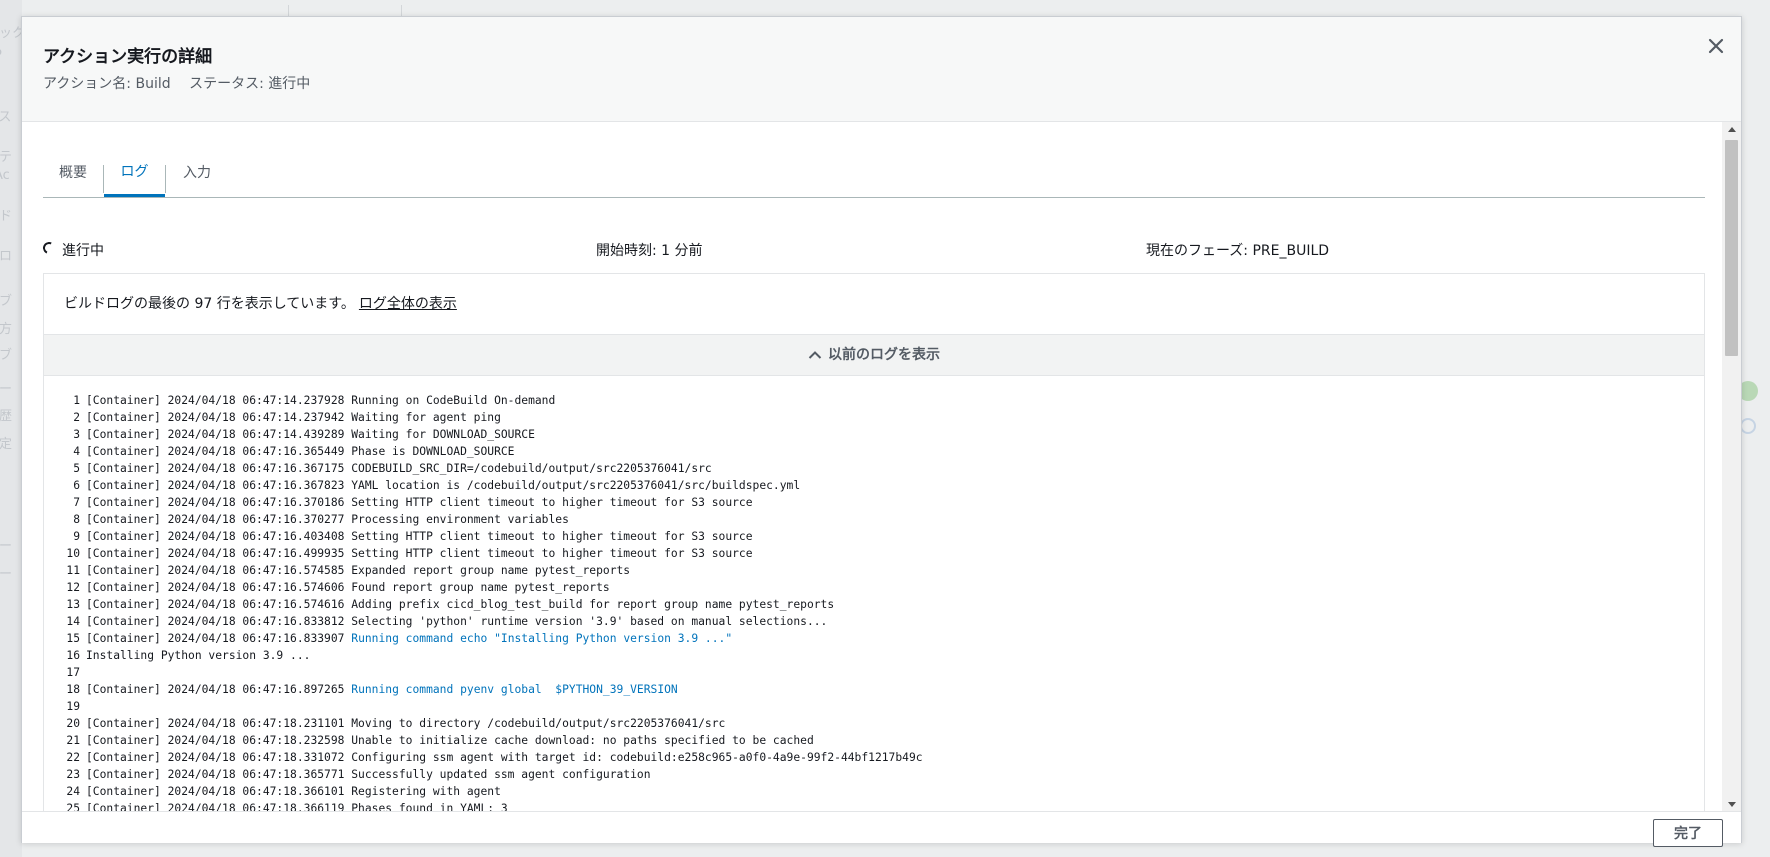 This screenshot has width=1770, height=857. What do you see at coordinates (815, 355) in the screenshot?
I see `chevron-up-icon` at bounding box center [815, 355].